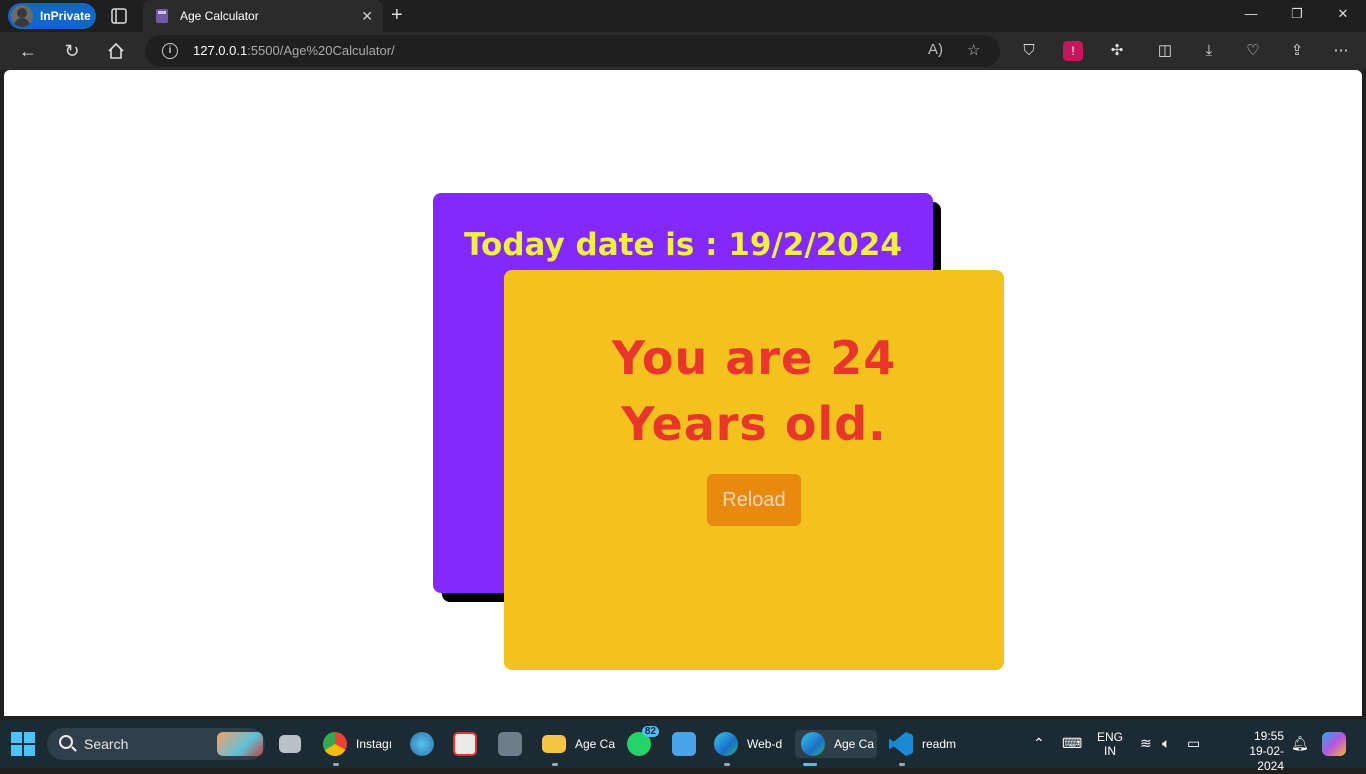 The width and height of the screenshot is (1366, 774). What do you see at coordinates (263, 16) in the screenshot?
I see `tab-age-calculator: Age Calculator ✕` at bounding box center [263, 16].